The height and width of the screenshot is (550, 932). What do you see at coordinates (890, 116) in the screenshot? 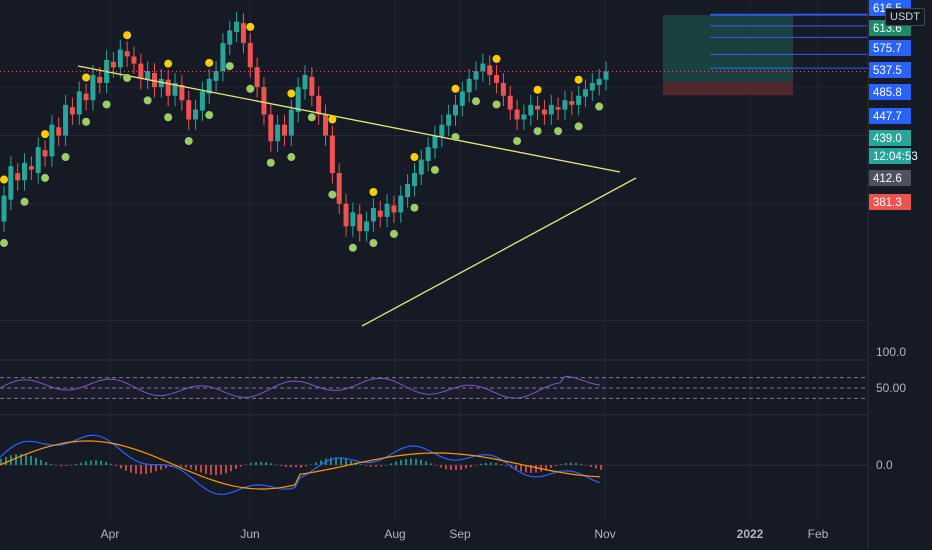
I see `price-label: 447.7` at bounding box center [890, 116].